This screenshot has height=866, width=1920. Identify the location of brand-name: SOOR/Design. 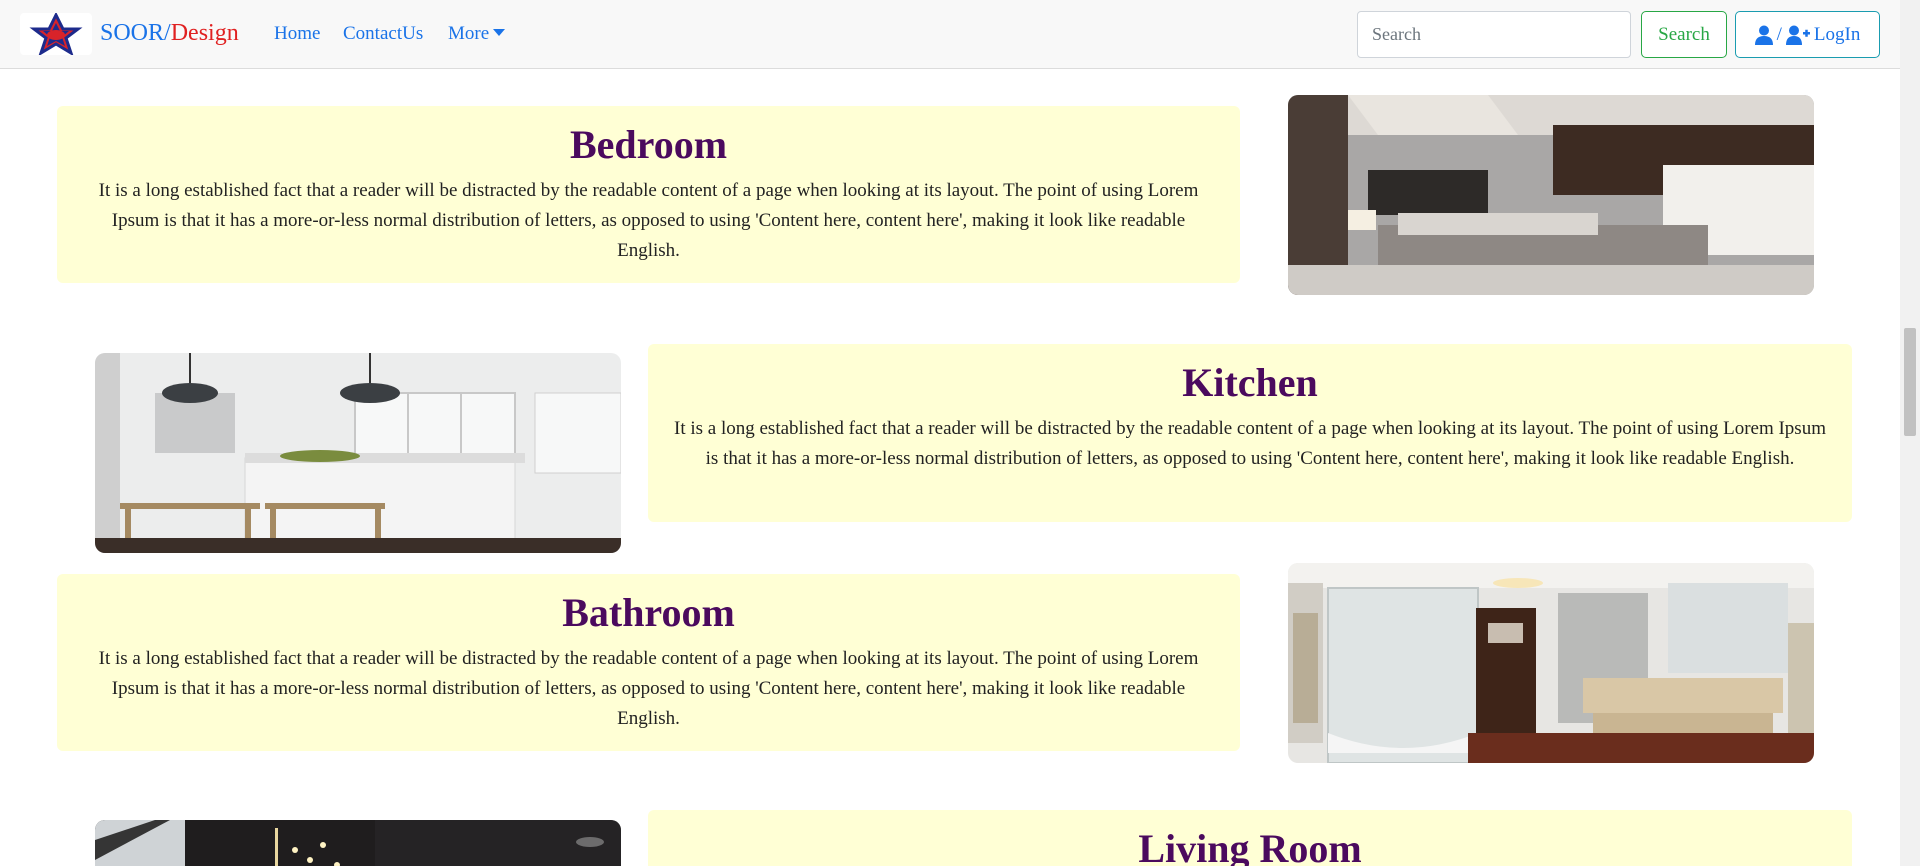
(169, 33).